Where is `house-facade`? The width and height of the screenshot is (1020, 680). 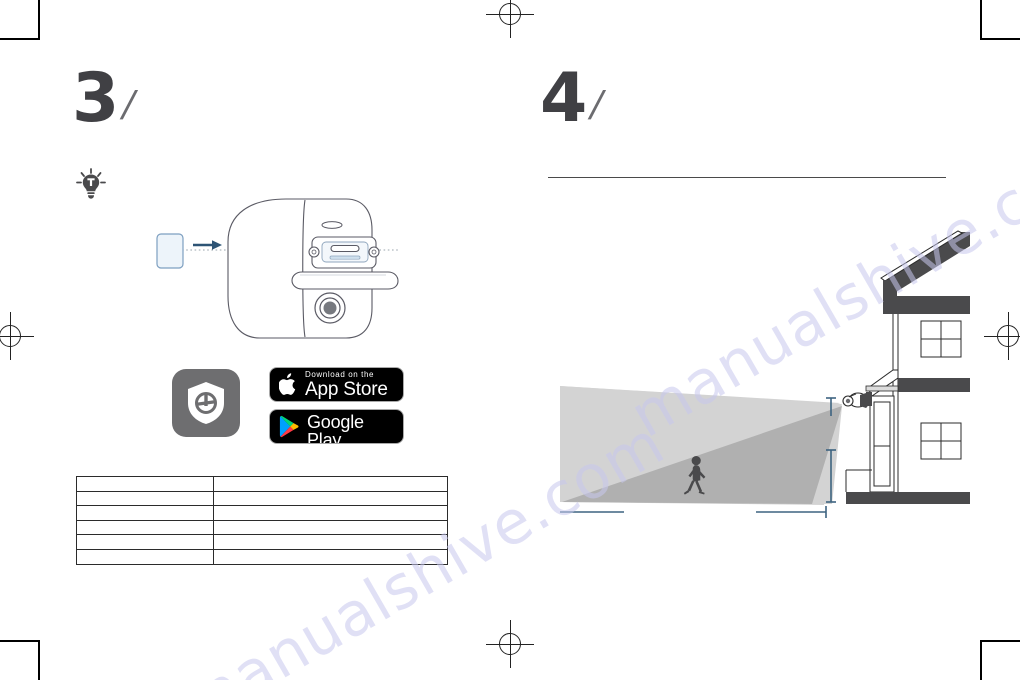
house-facade is located at coordinates (907, 367).